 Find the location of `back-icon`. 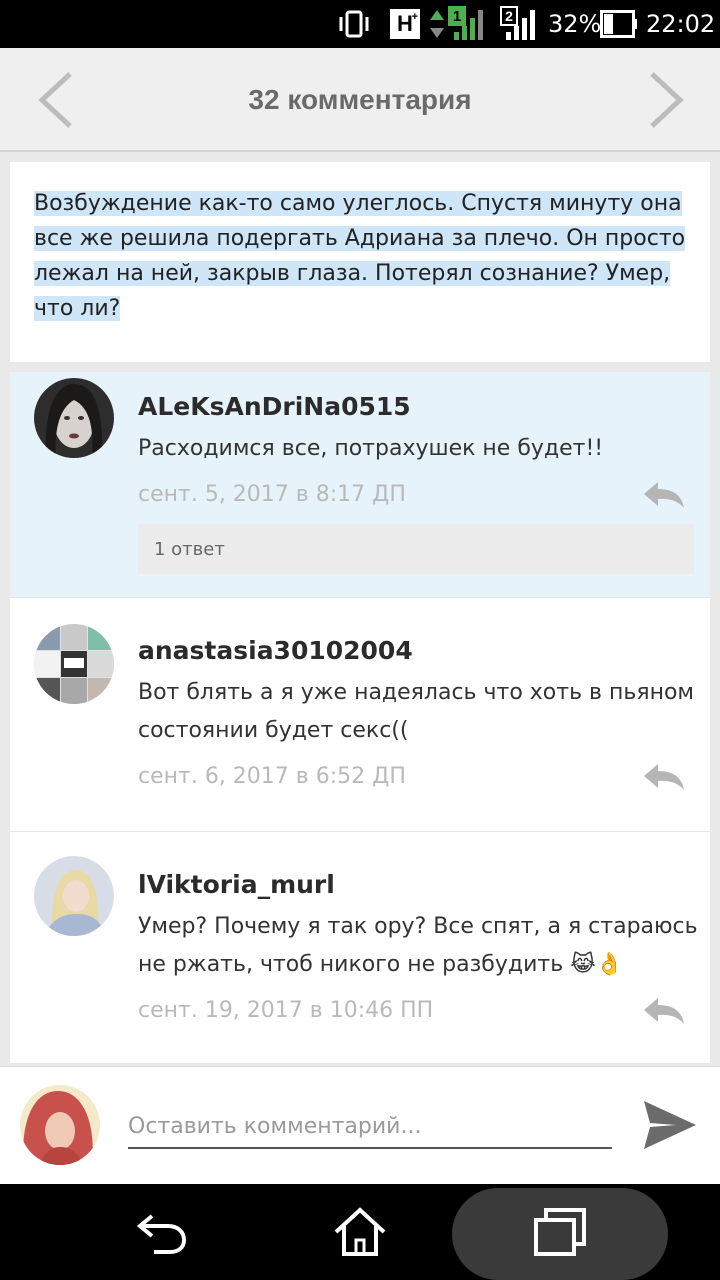

back-icon is located at coordinates (161, 1234).